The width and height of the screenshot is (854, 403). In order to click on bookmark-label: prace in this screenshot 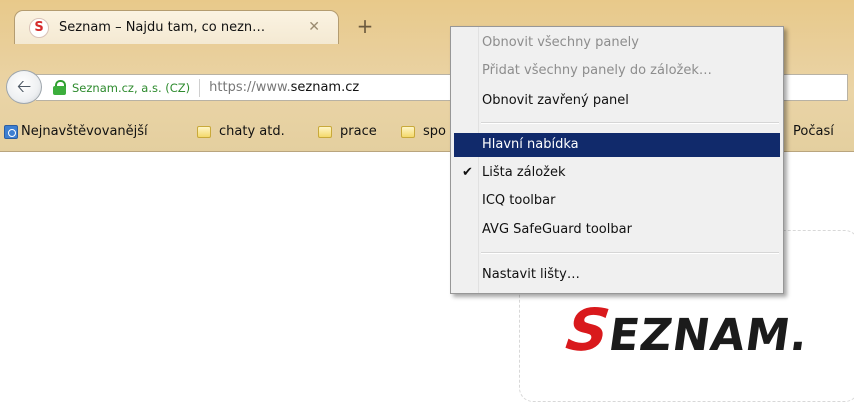, I will do `click(358, 131)`.